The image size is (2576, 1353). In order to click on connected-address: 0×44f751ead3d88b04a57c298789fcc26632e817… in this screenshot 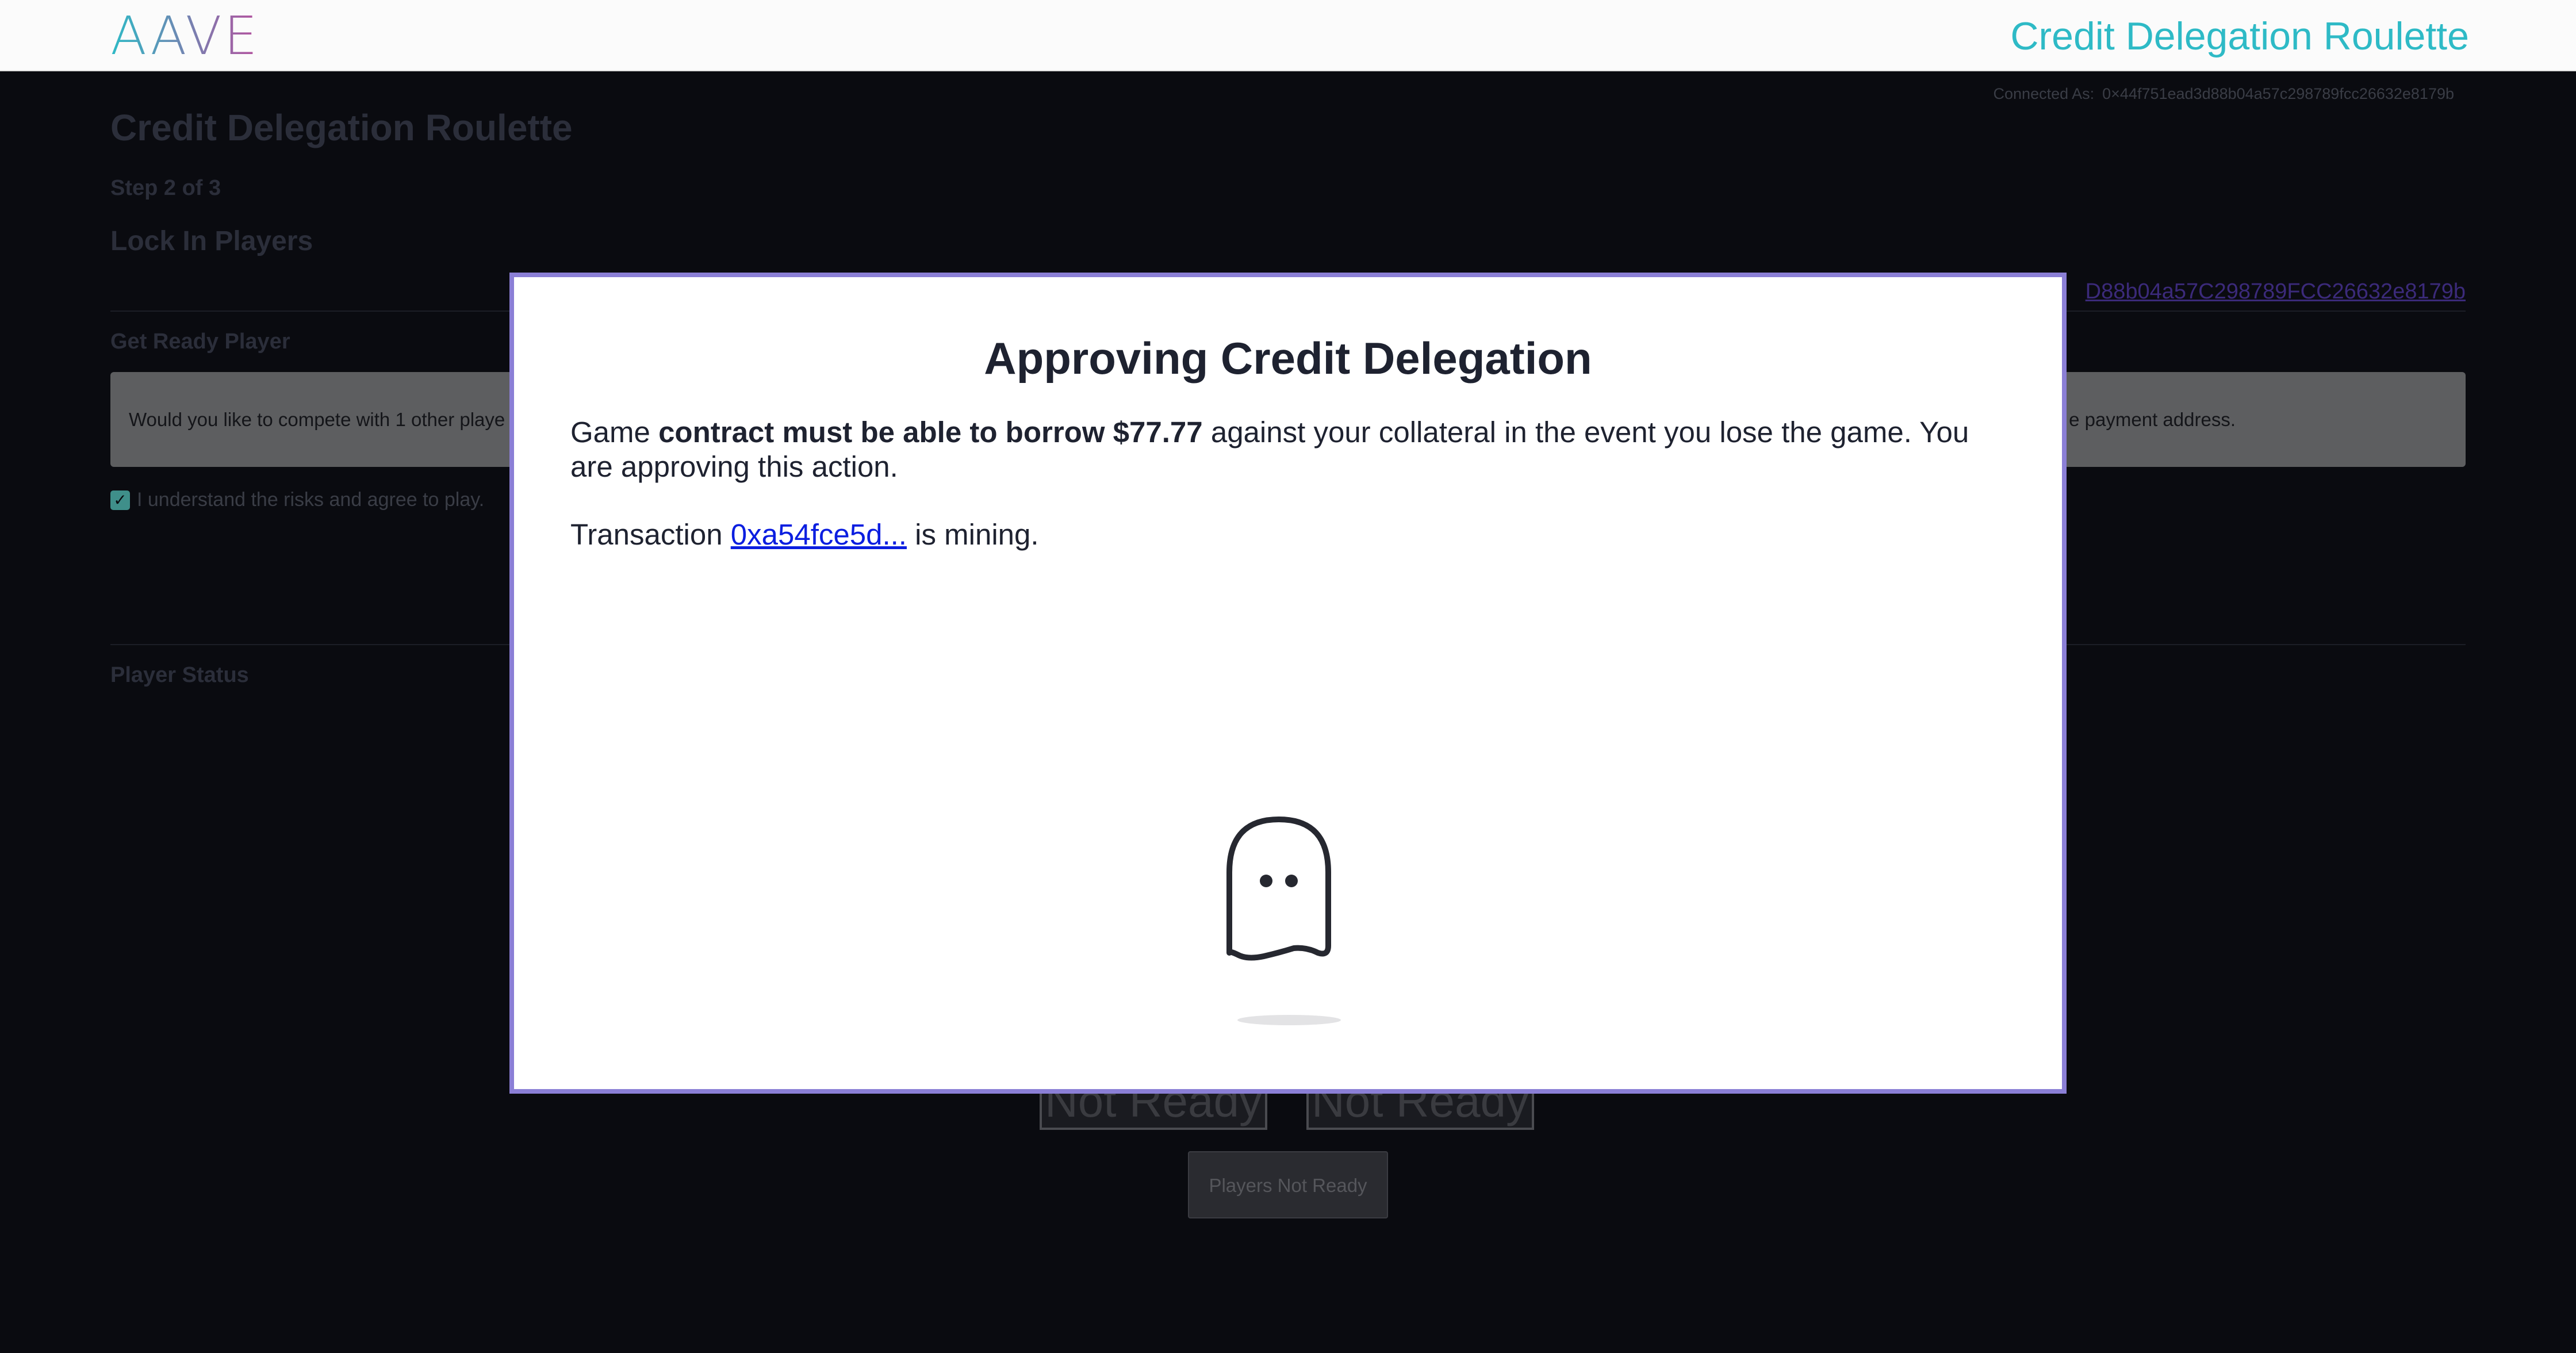, I will do `click(2278, 93)`.